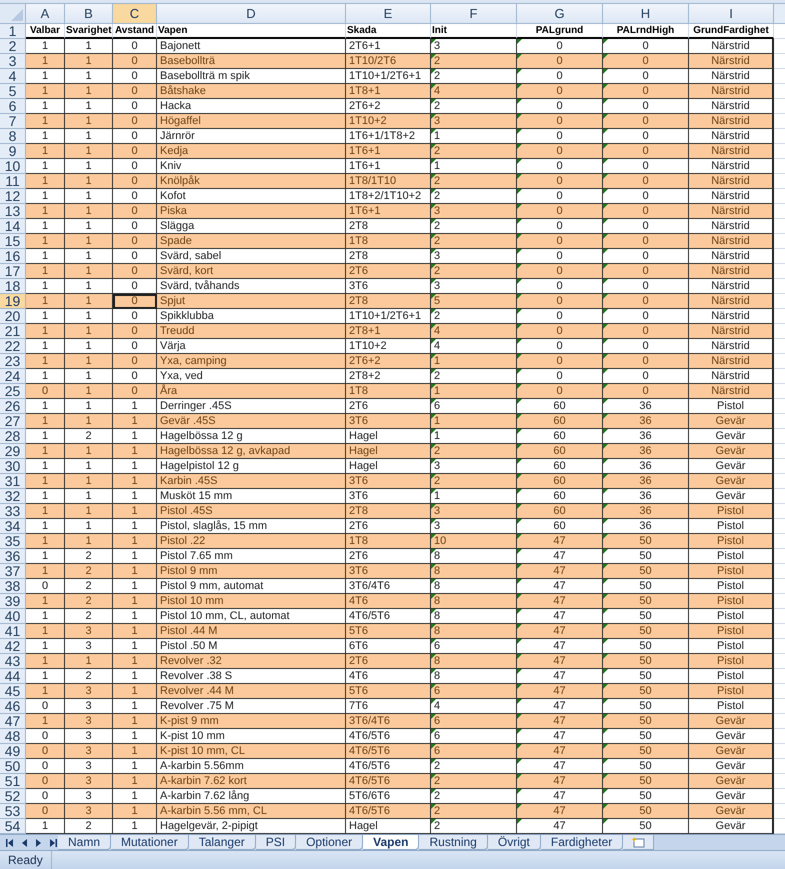  What do you see at coordinates (13, 151) in the screenshot?
I see `row-header: 9` at bounding box center [13, 151].